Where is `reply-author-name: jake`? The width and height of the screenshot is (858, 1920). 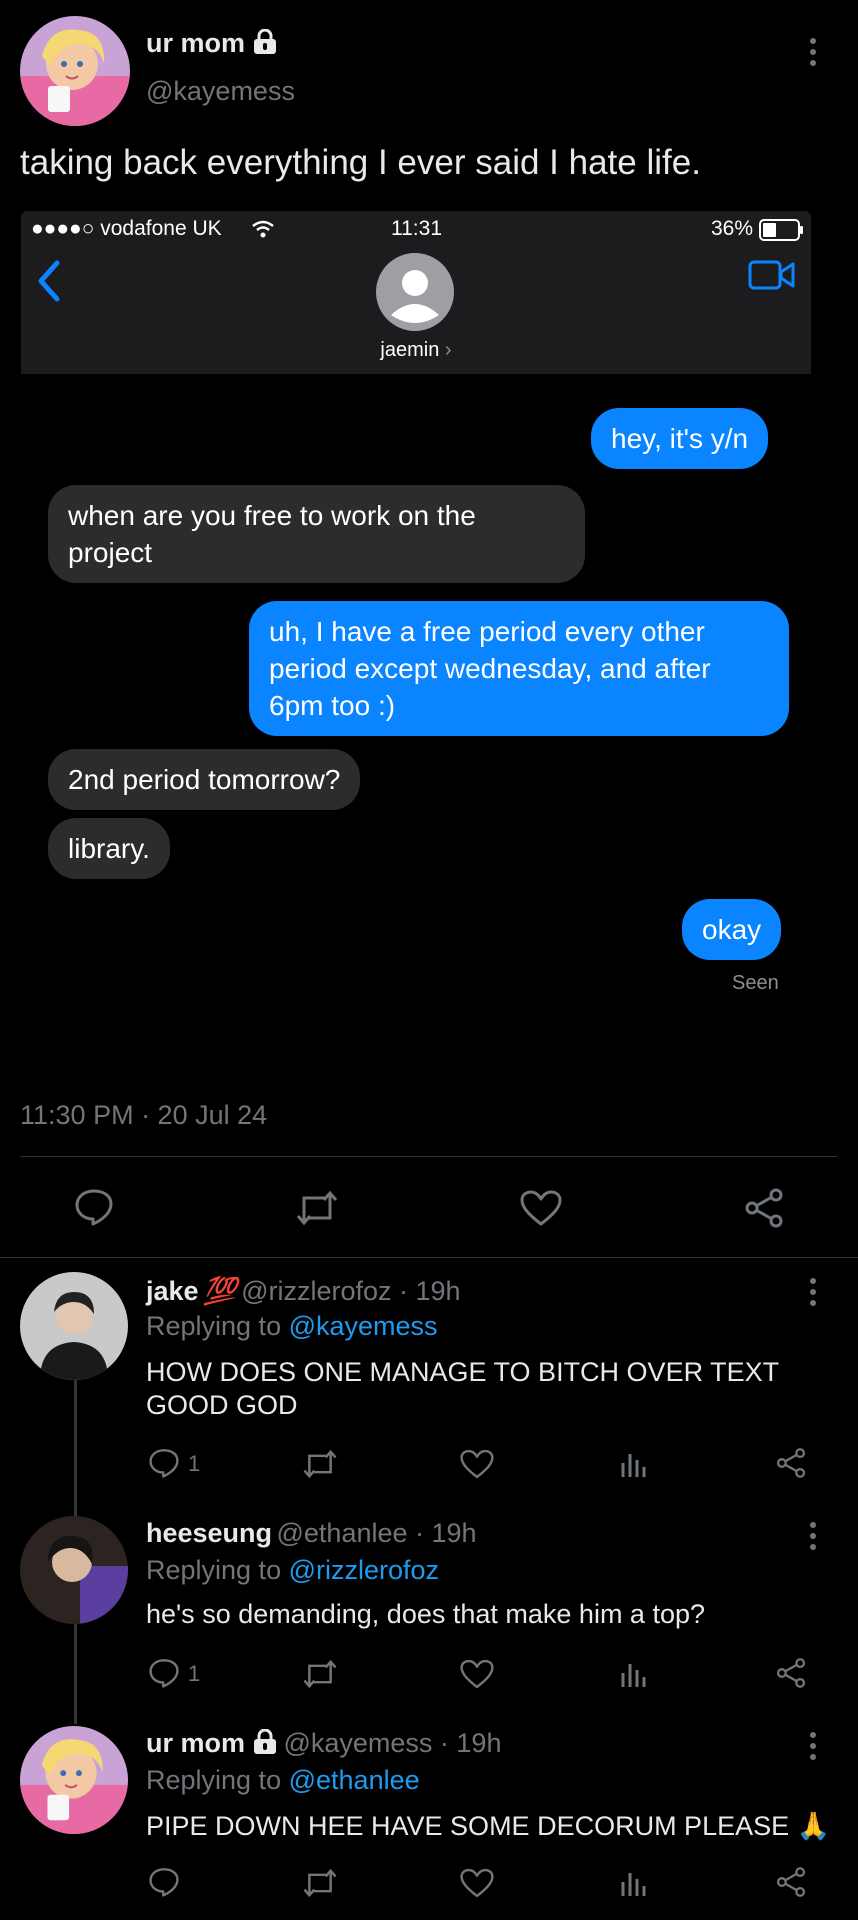
reply-author-name: jake is located at coordinates (172, 1291).